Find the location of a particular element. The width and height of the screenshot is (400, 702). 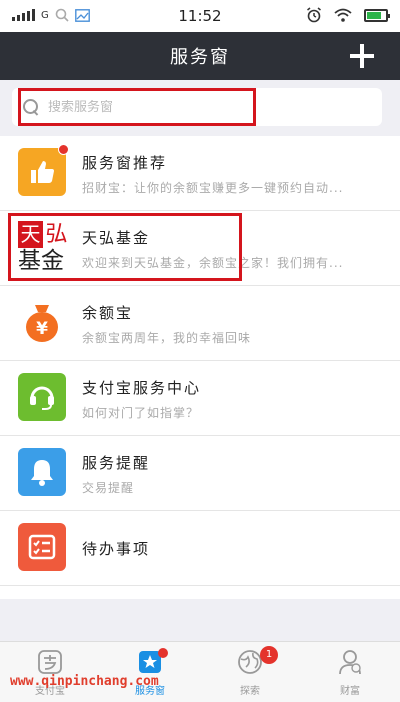

nav-bar: 服务窗 is located at coordinates (200, 56).